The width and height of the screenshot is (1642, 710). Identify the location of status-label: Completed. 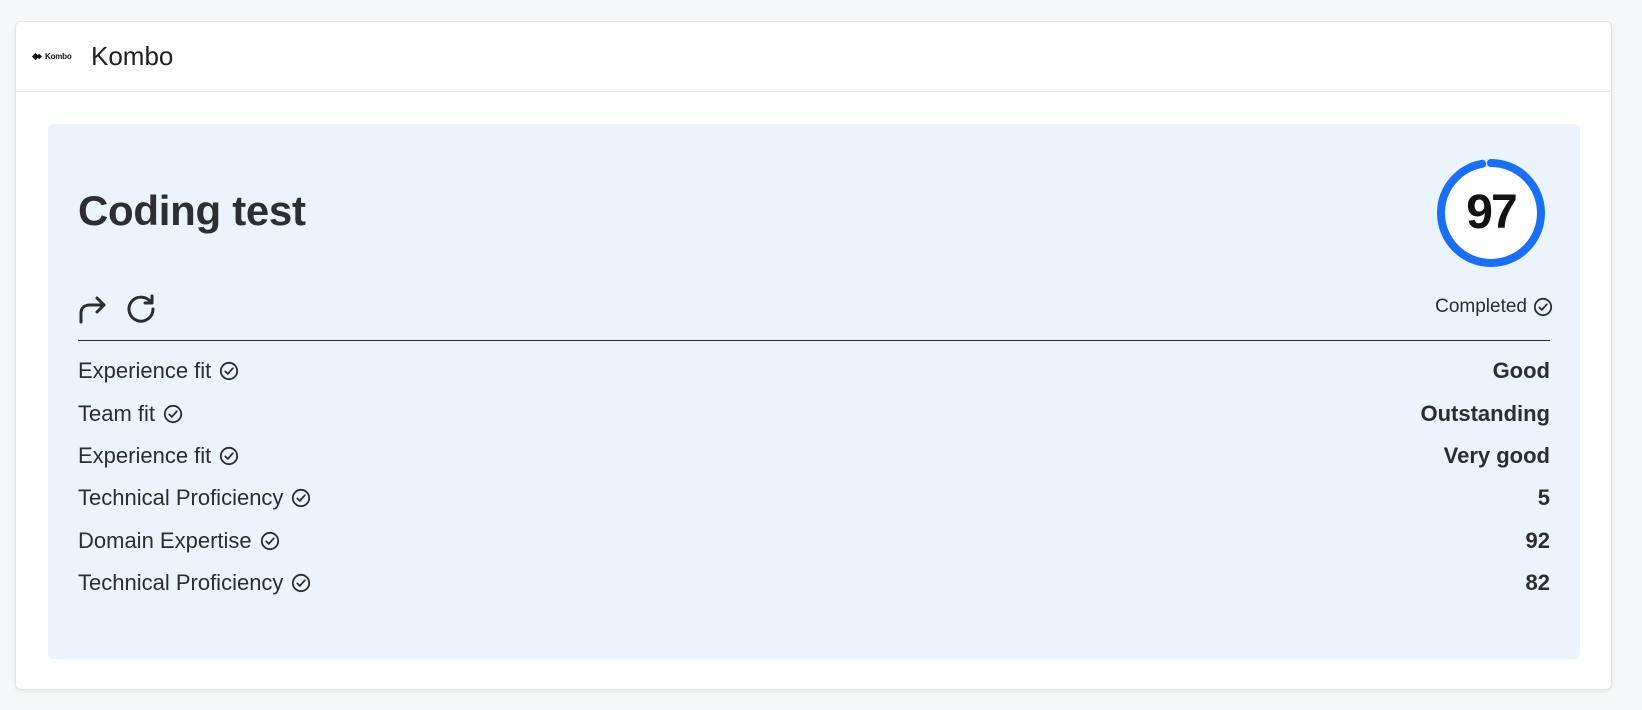
(1481, 306).